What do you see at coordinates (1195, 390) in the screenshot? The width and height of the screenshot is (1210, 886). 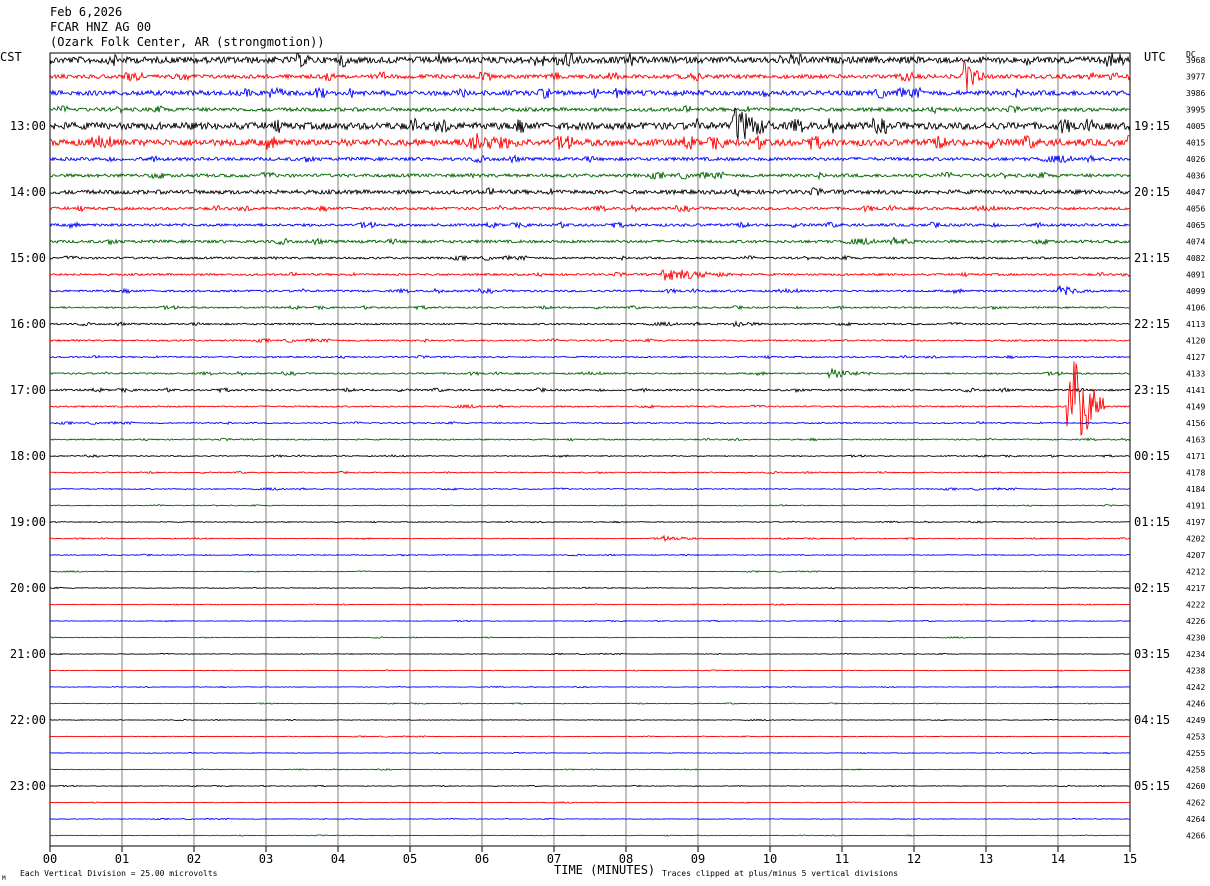 I see `dc-offset-label: 4141` at bounding box center [1195, 390].